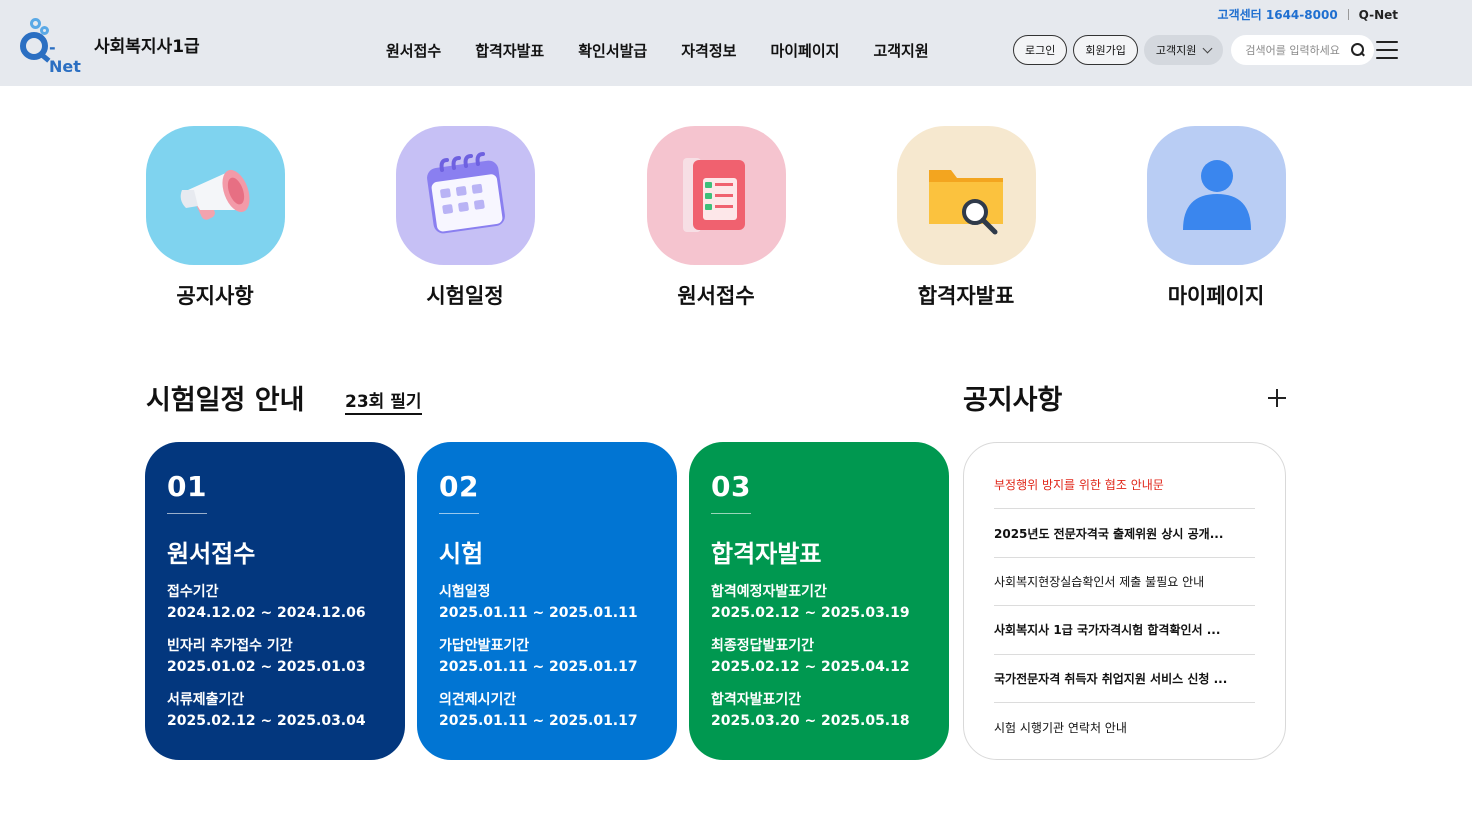 The width and height of the screenshot is (1472, 814). I want to click on signup-button: 회원가입, so click(1105, 50).